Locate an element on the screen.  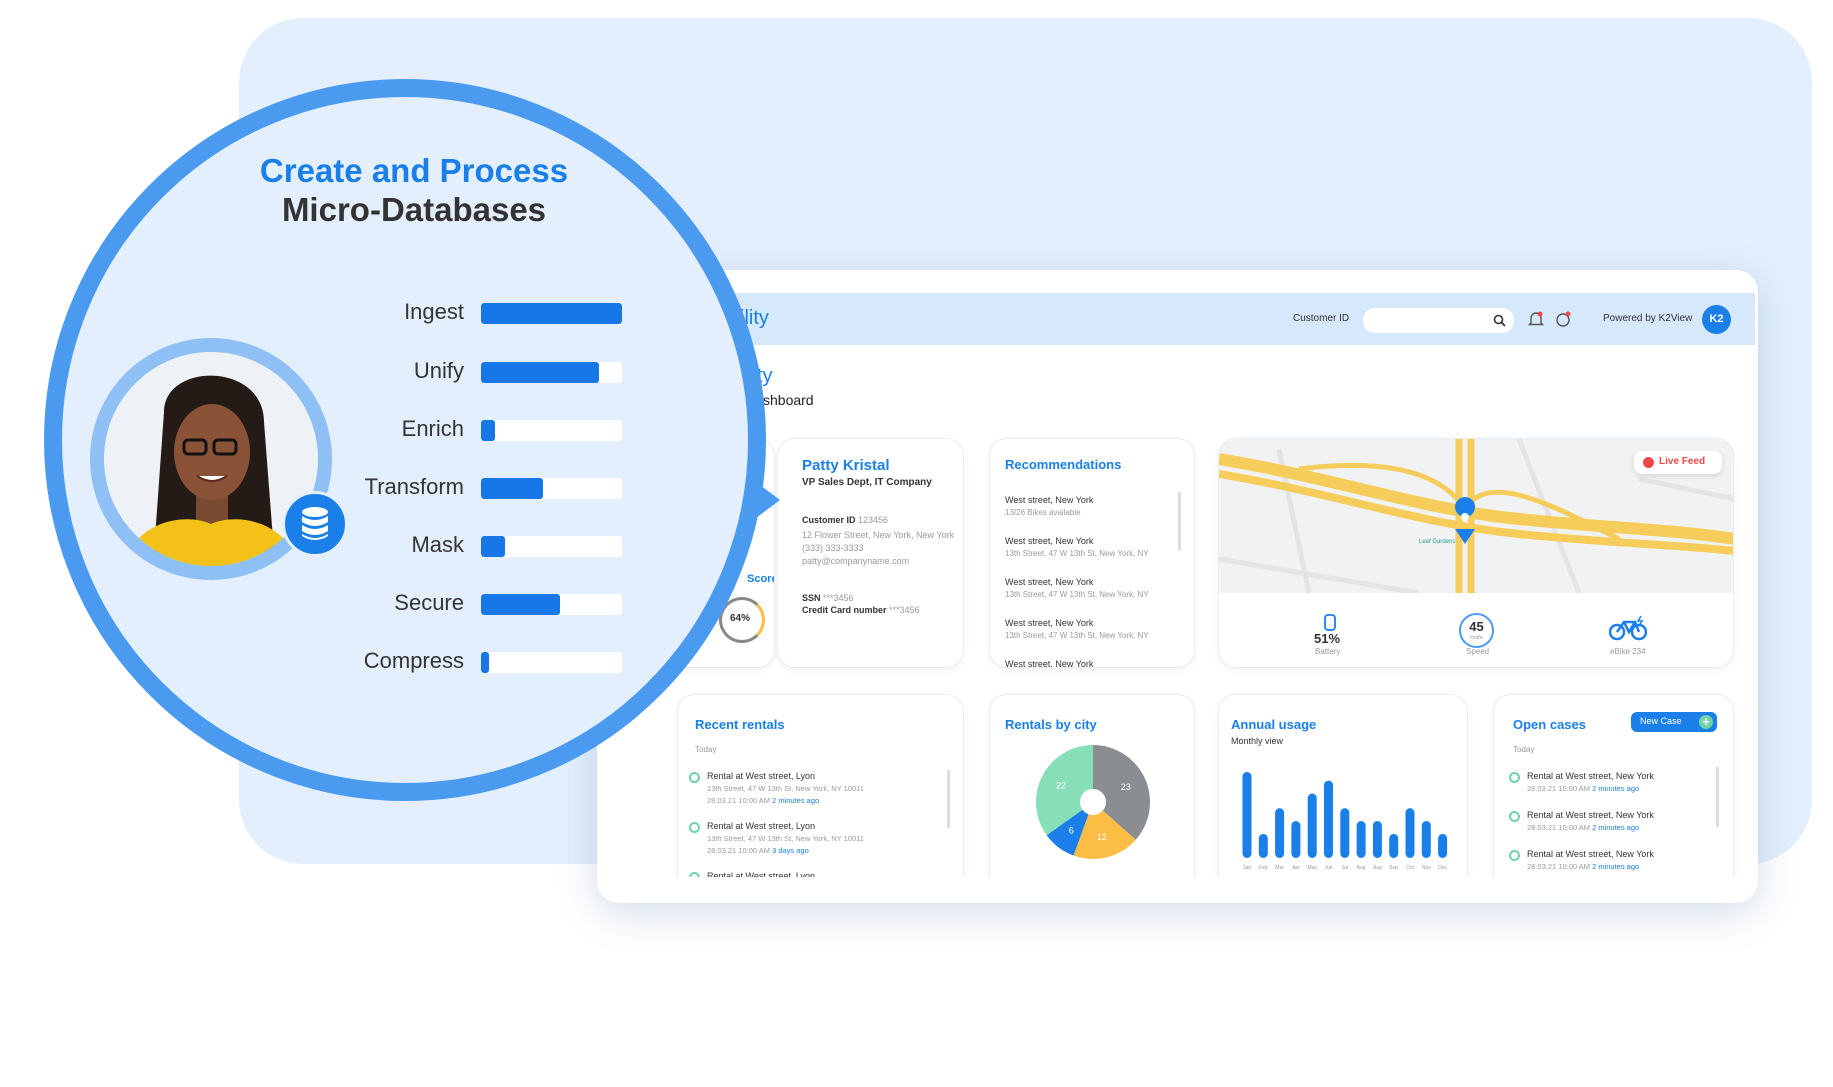
customer-id-label: Customer ID is located at coordinates (829, 520).